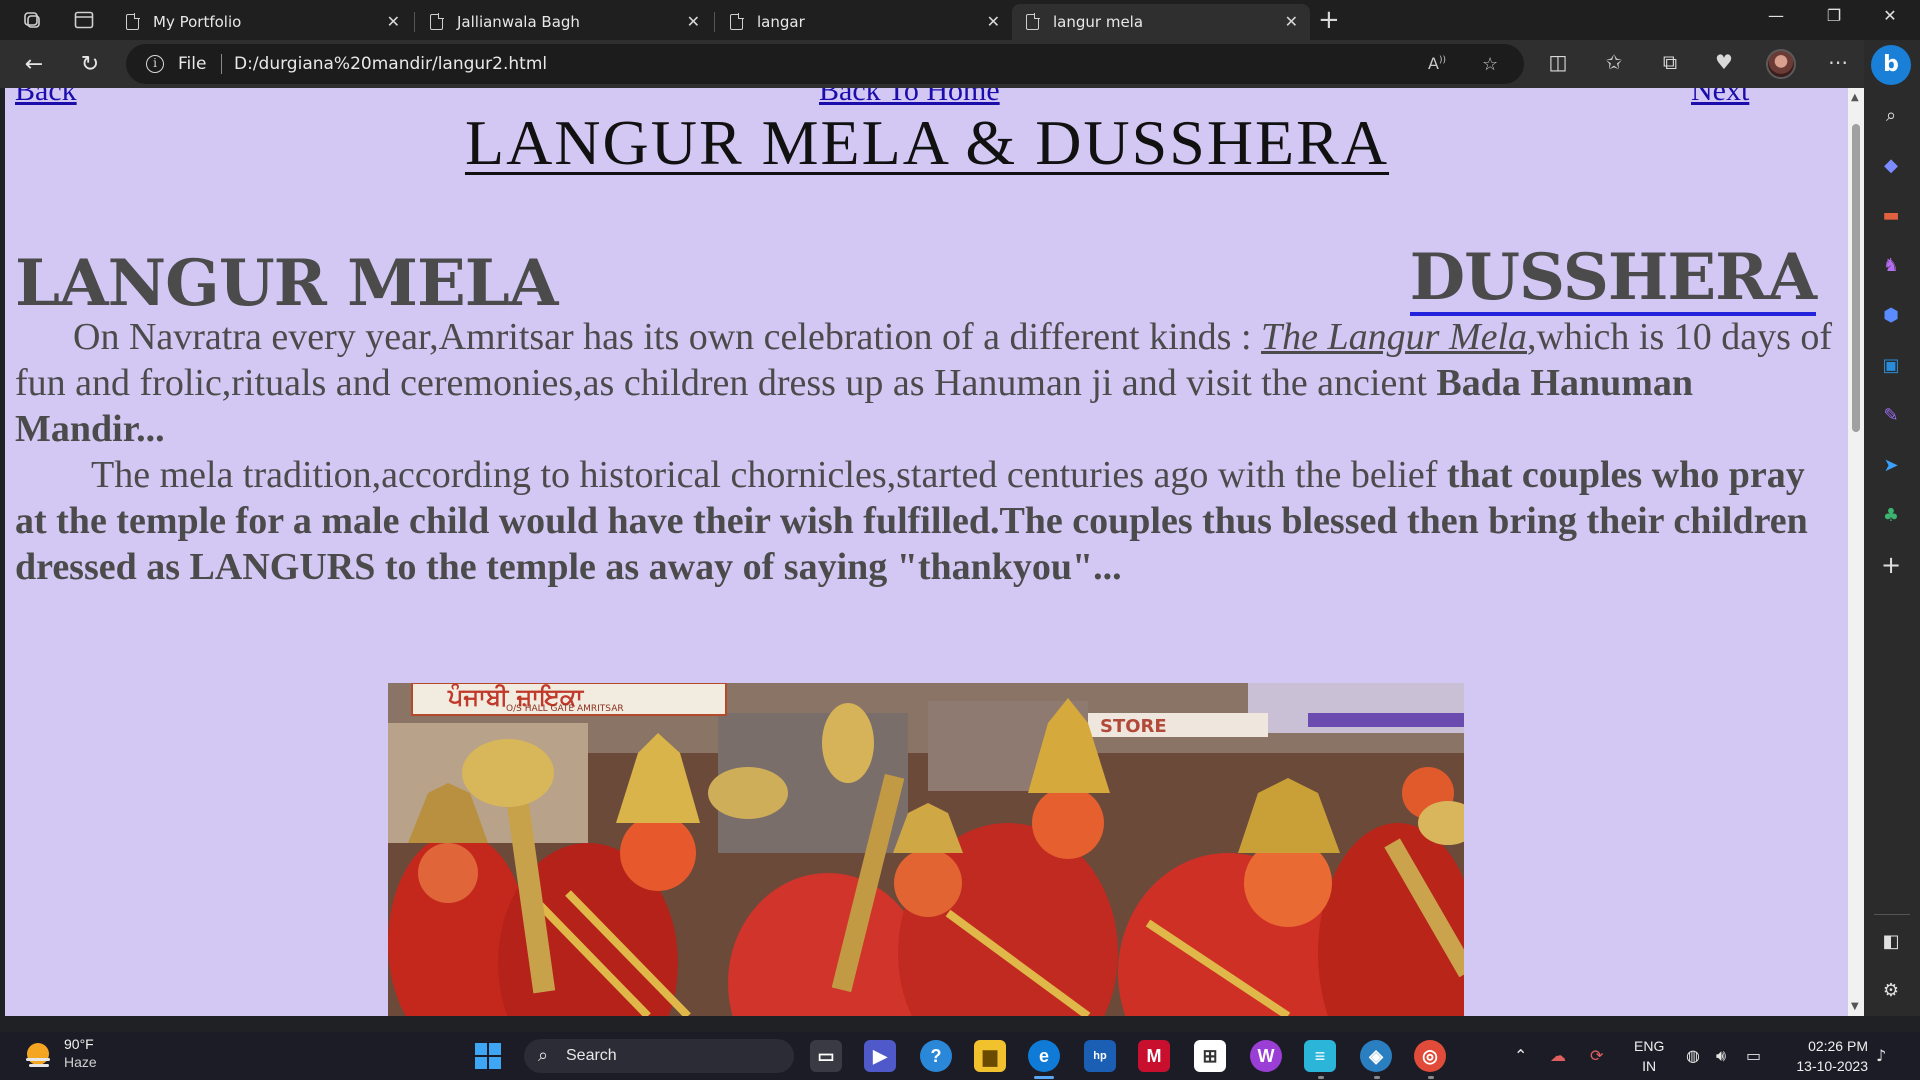 The image size is (1920, 1080). Describe the element at coordinates (1670, 62) in the screenshot. I see `collections-icon: ⧉` at that location.